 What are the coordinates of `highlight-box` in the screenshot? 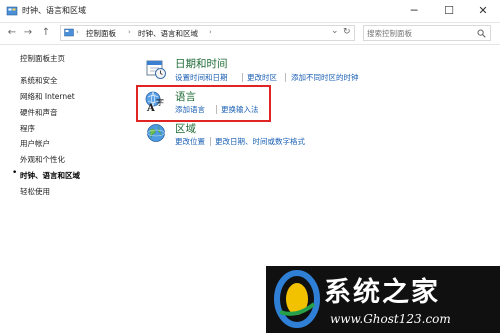 It's located at (203, 103).